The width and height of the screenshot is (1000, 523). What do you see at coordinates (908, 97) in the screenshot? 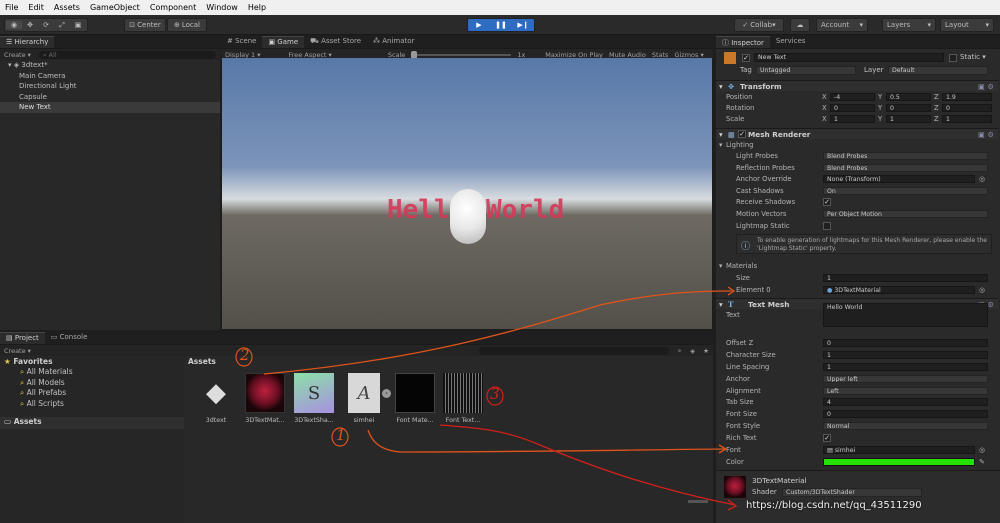
I see `position-y: 0.5` at bounding box center [908, 97].